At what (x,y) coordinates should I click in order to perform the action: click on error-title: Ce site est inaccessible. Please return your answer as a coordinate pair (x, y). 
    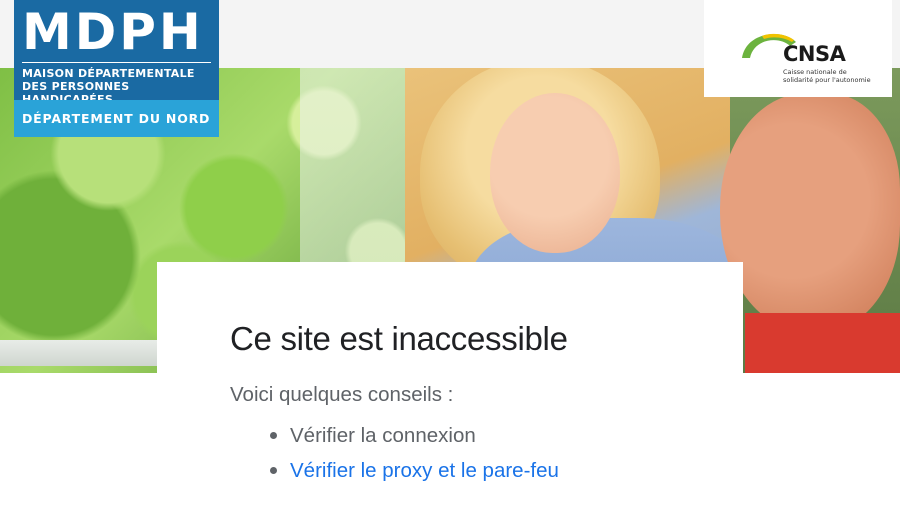
    Looking at the image, I should click on (399, 338).